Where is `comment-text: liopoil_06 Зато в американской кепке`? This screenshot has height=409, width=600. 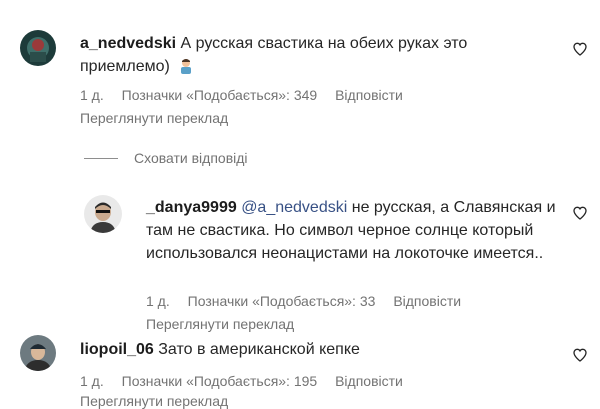 comment-text: liopoil_06 Зато в американской кепке is located at coordinates (315, 349).